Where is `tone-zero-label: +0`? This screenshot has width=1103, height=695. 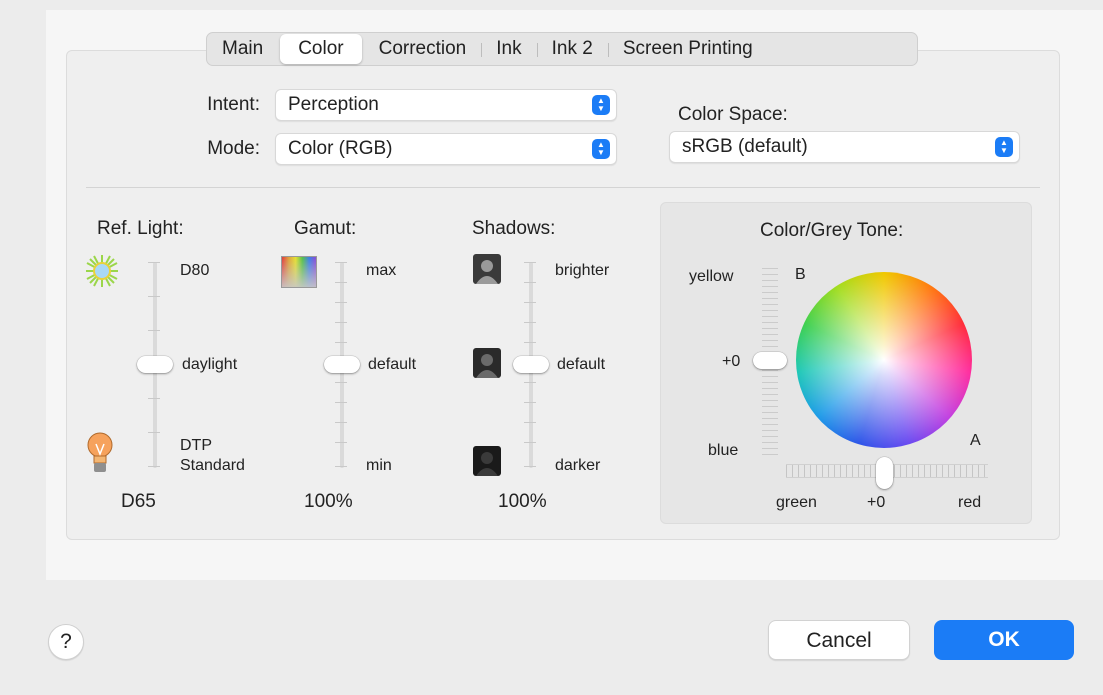
tone-zero-label: +0 is located at coordinates (731, 361).